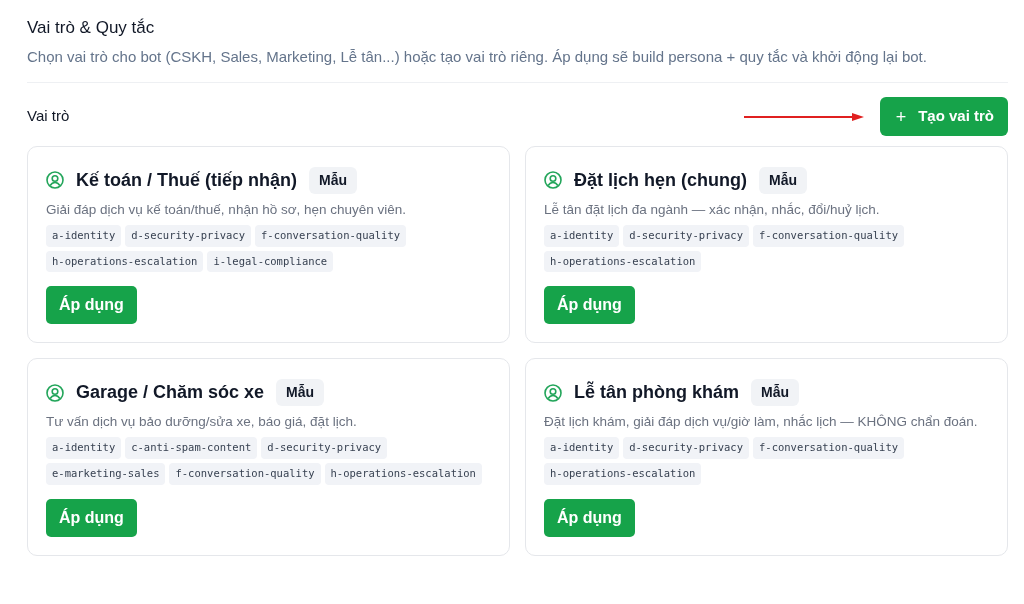 The height and width of the screenshot is (604, 1024). I want to click on rule-tag: i-legal-compliance, so click(270, 261).